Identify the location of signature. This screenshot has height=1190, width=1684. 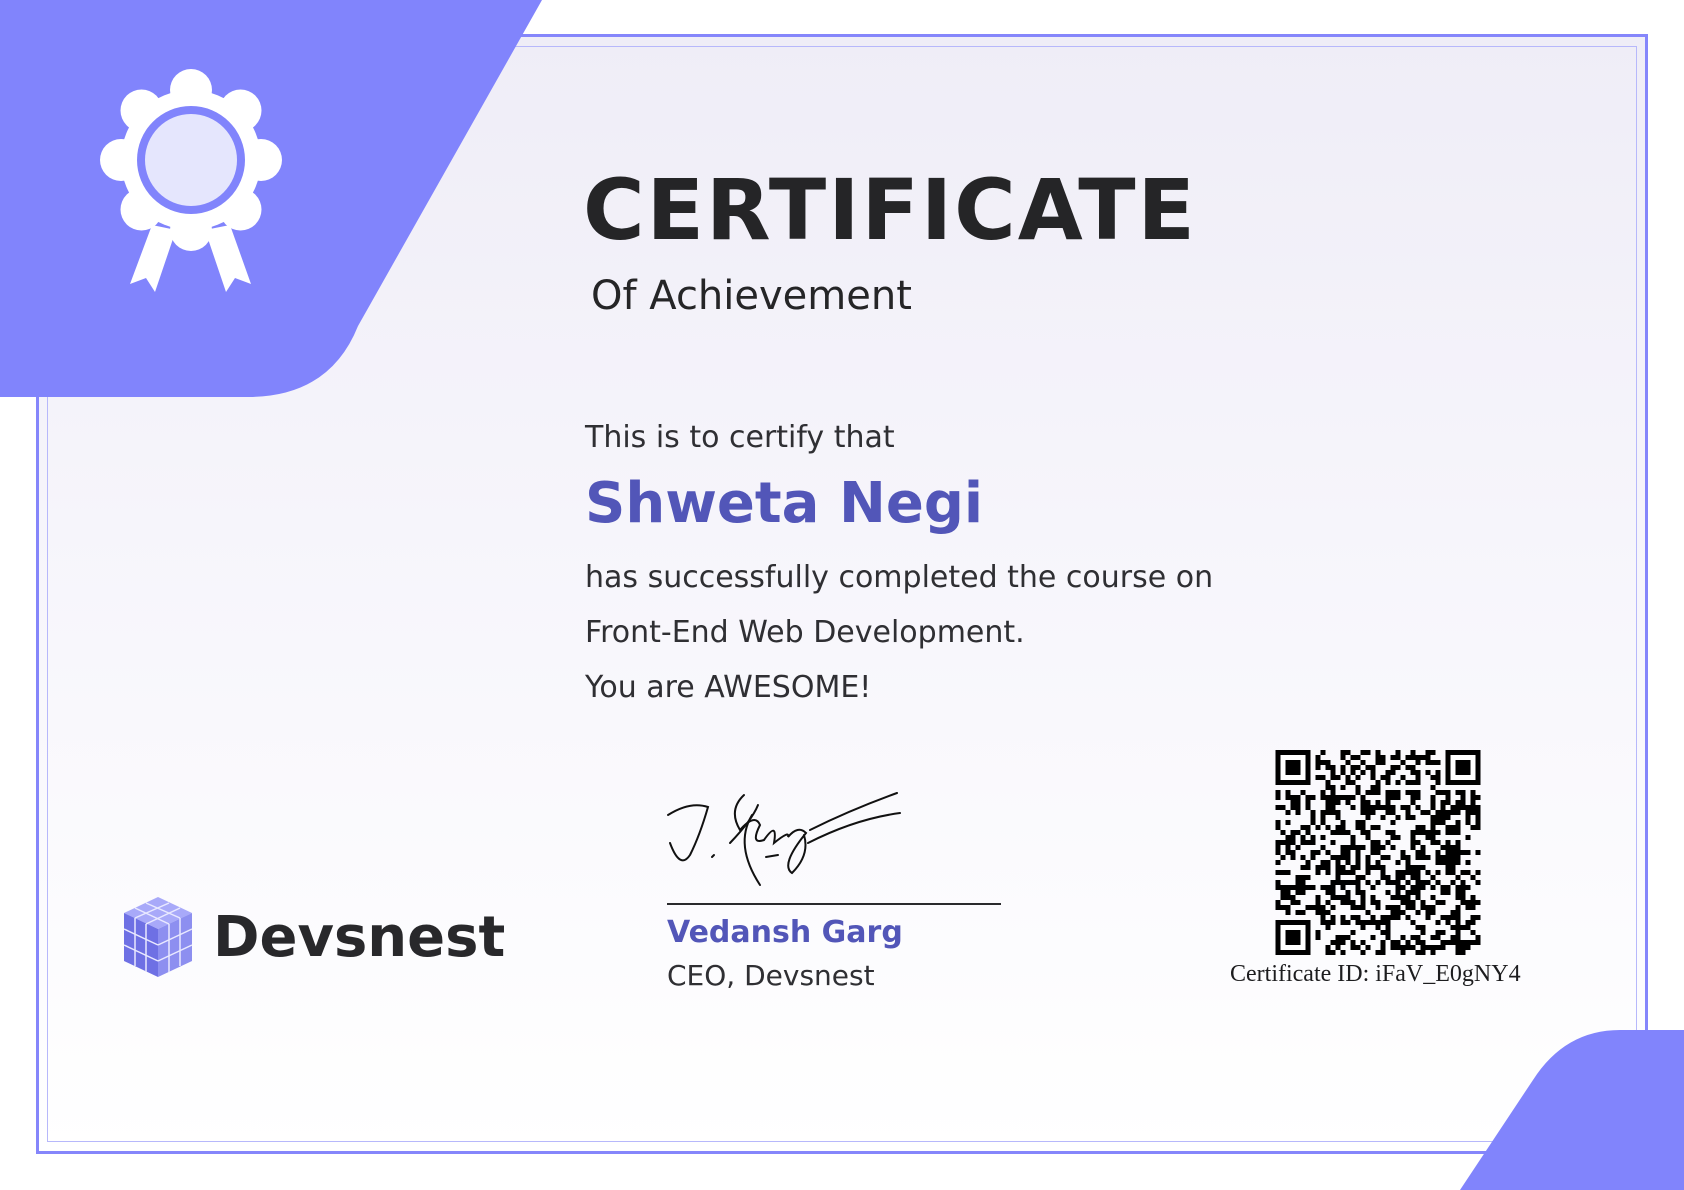
(784, 839).